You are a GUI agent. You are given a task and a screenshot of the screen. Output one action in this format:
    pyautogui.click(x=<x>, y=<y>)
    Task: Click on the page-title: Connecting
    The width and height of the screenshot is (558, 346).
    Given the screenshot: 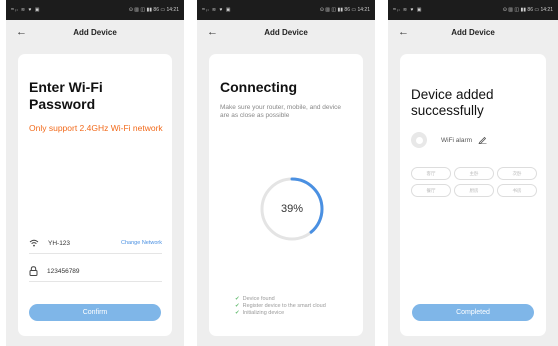 What is the action you would take?
    pyautogui.click(x=258, y=87)
    